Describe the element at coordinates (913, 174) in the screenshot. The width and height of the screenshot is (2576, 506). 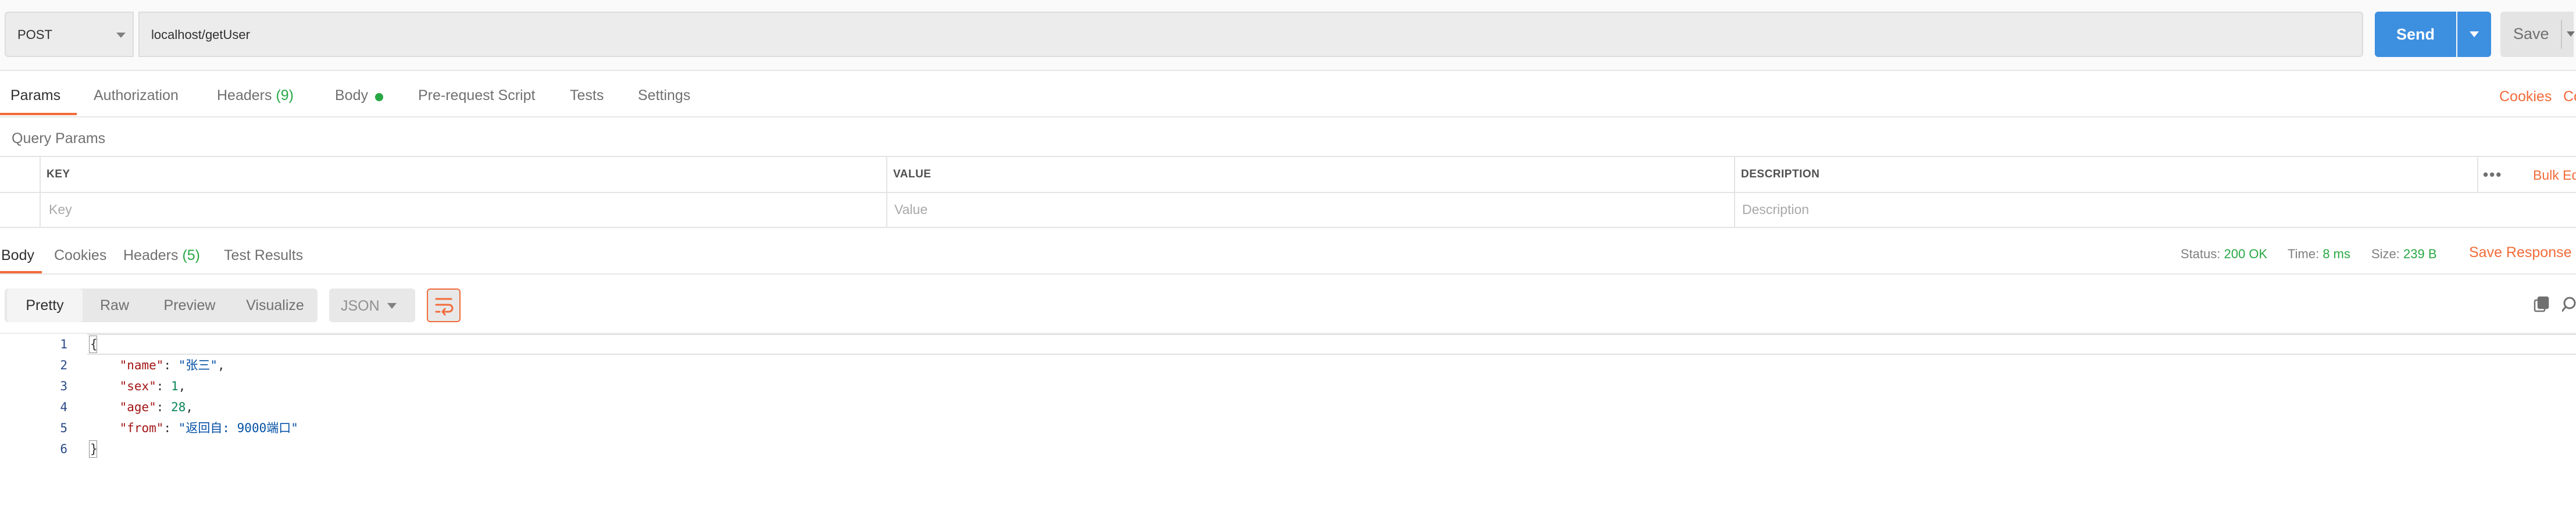
I see `column-header-value: VALUE` at that location.